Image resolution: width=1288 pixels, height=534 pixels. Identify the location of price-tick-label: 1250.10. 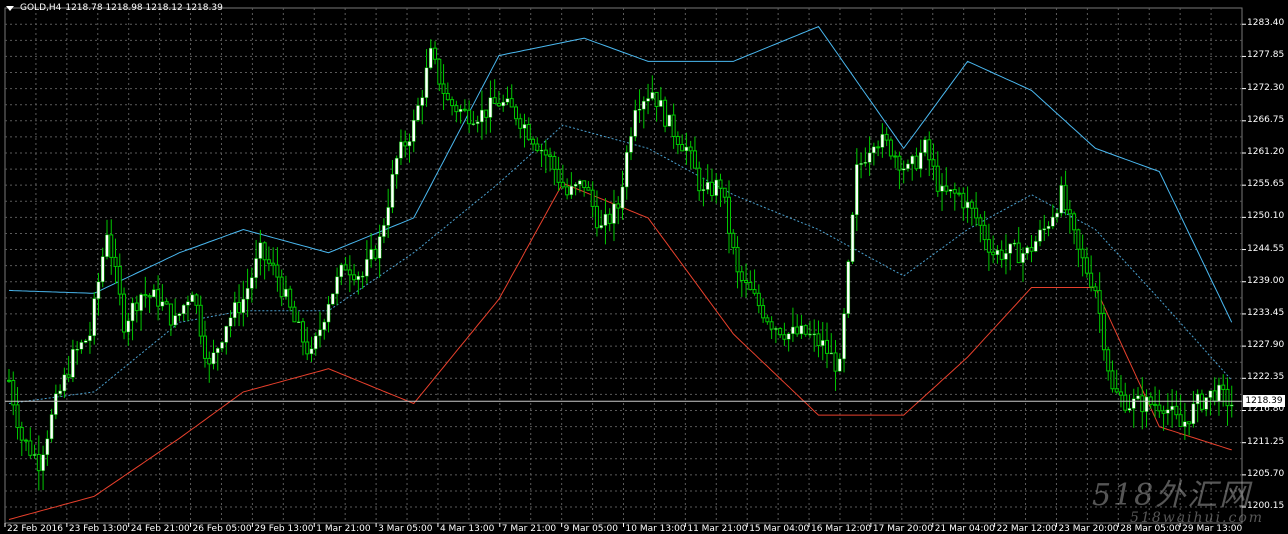
(1266, 216).